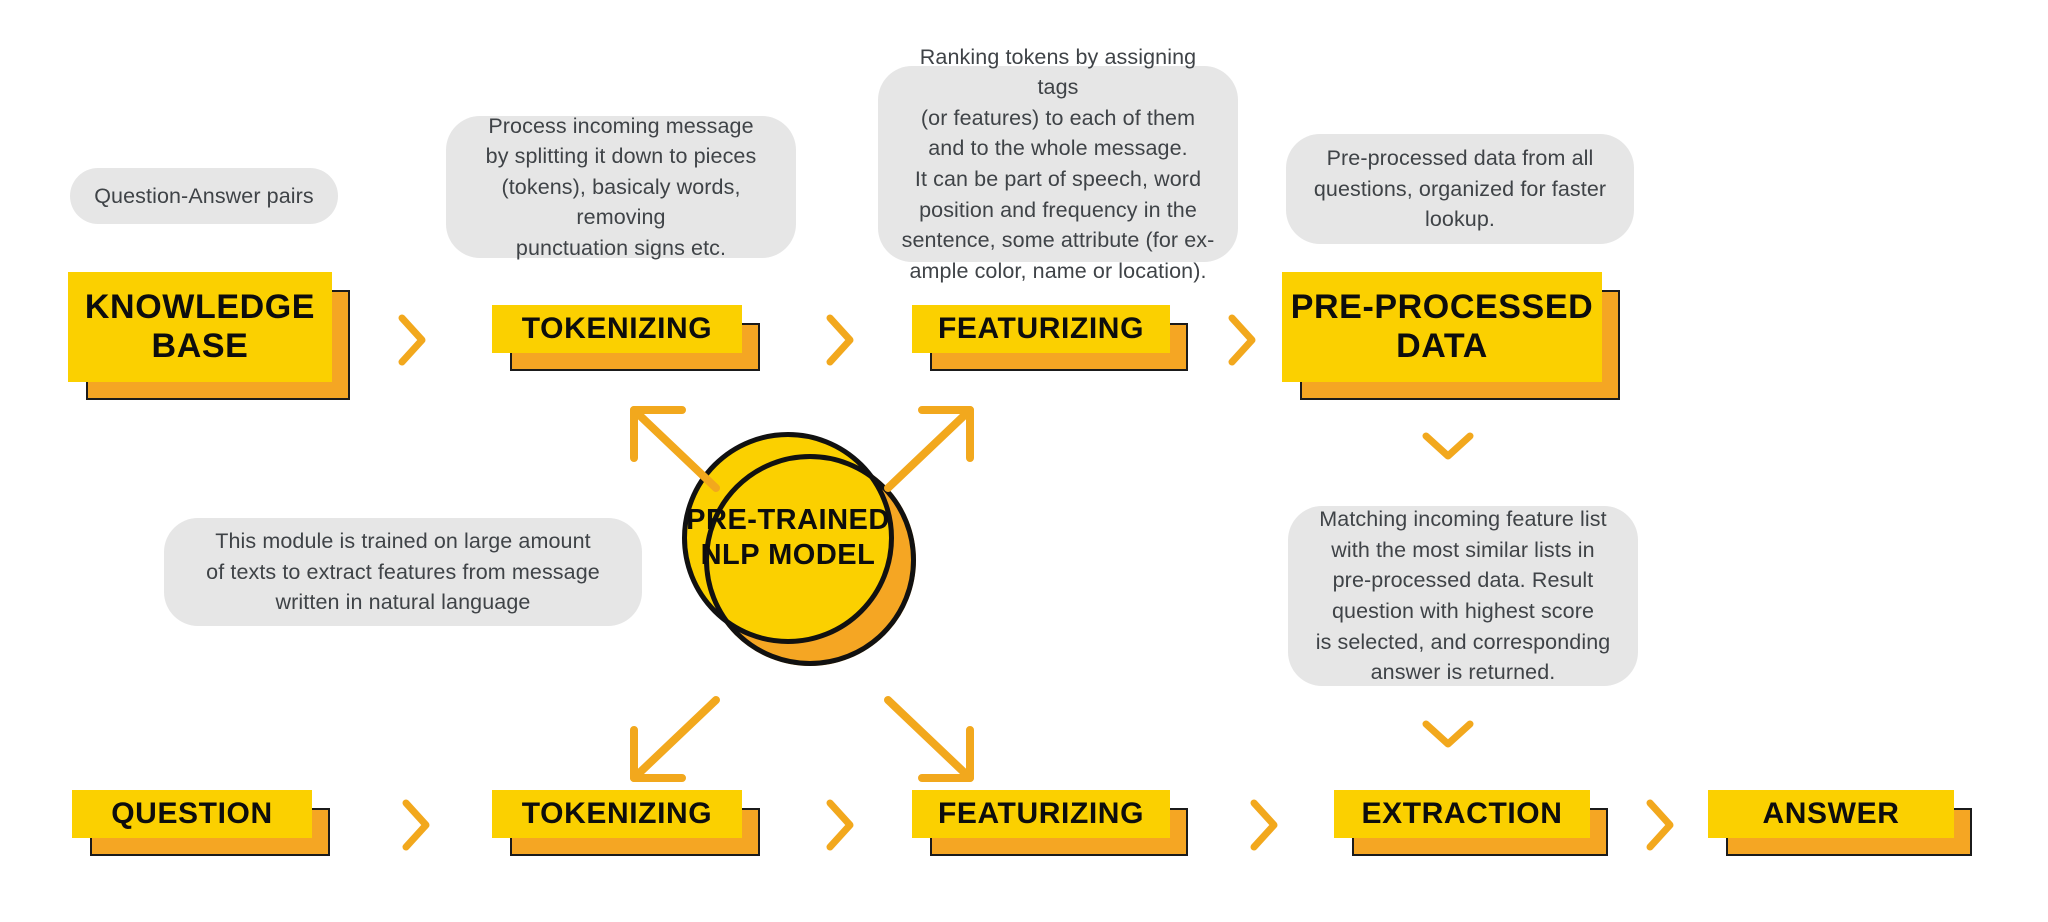  Describe the element at coordinates (673, 742) in the screenshot. I see `arrow-down-left-icon-model-to-tokenizing-bottom` at that location.